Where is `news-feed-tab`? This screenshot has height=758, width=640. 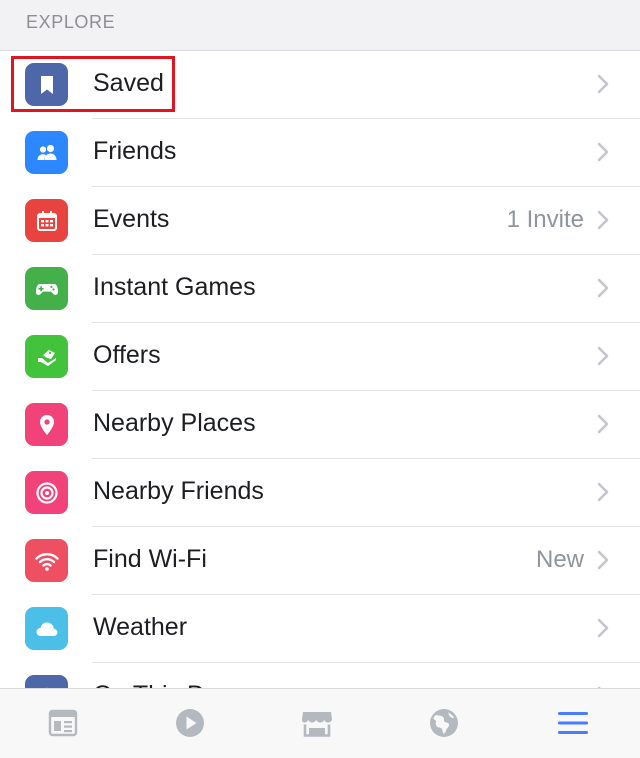
news-feed-tab is located at coordinates (63, 723).